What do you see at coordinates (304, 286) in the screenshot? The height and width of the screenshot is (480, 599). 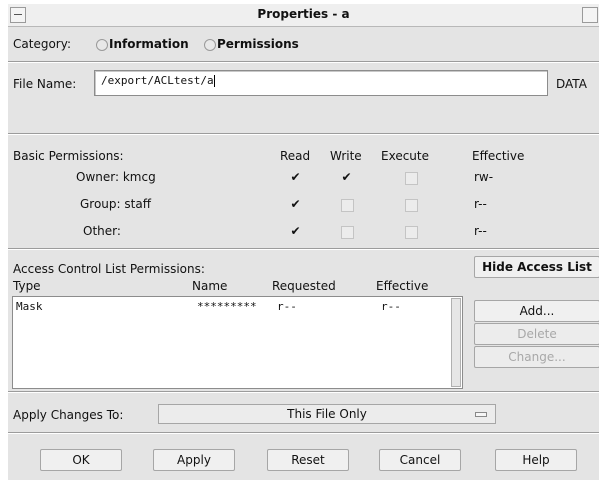 I see `acl-header-requested: Requested` at bounding box center [304, 286].